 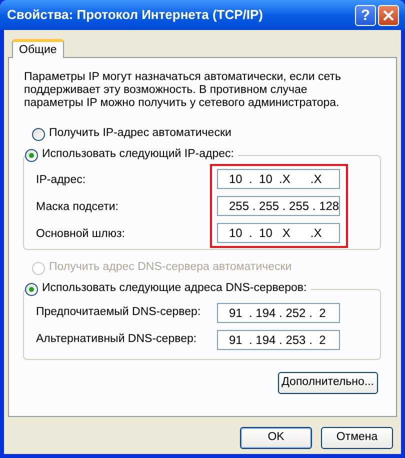 I want to click on radio-label: Использовать следующие адреса DNS-серверов:, so click(x=174, y=288).